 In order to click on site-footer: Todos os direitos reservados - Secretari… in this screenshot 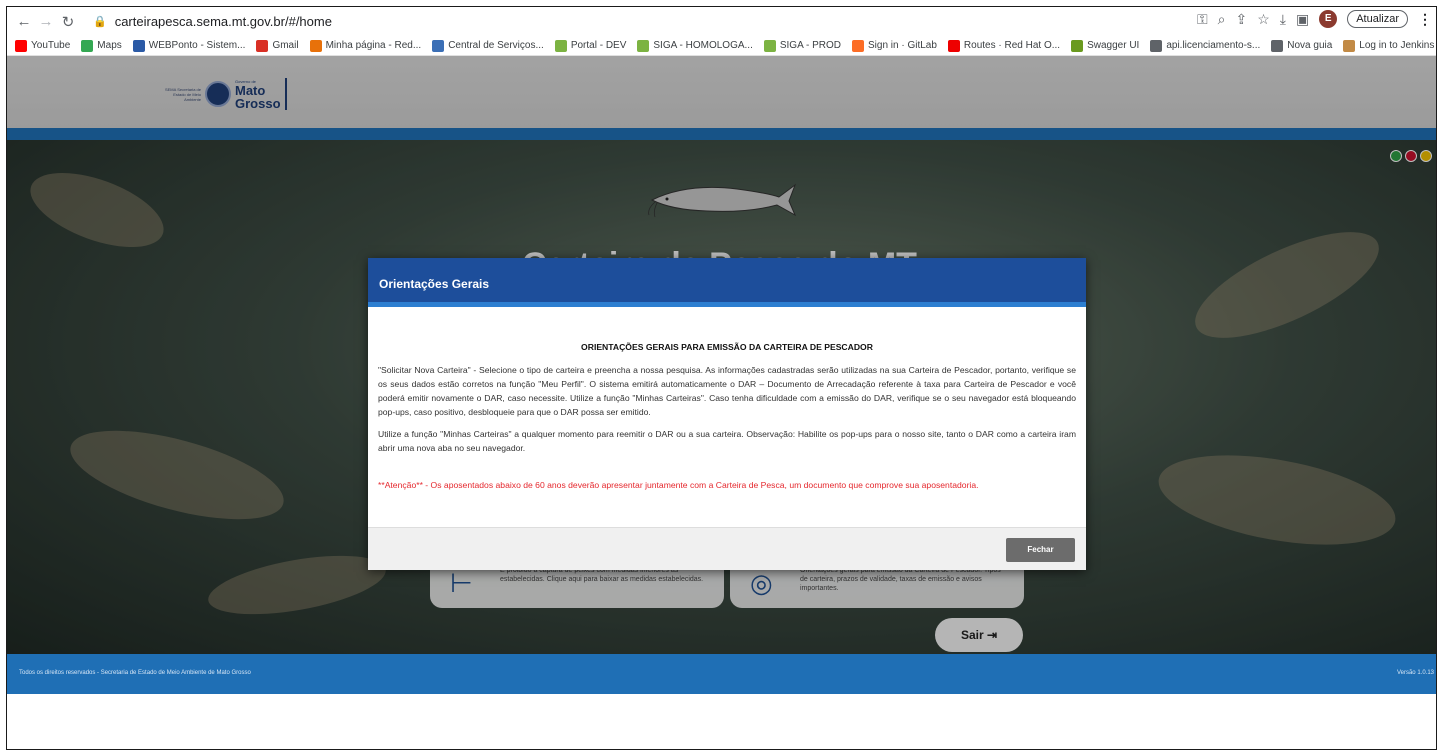, I will do `click(721, 674)`.